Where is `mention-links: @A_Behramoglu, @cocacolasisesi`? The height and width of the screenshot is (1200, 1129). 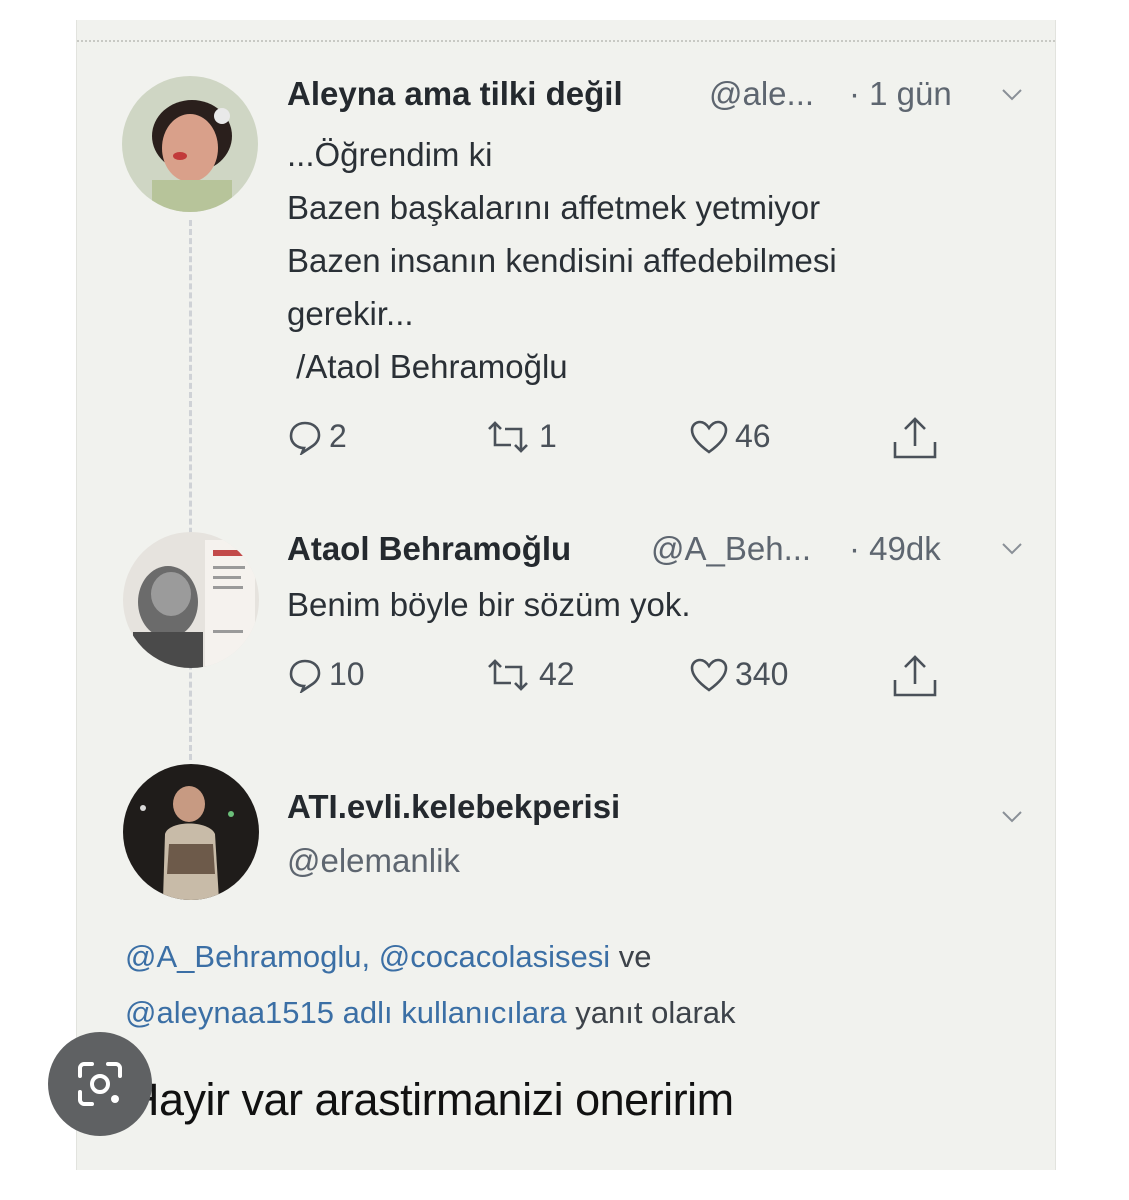
mention-links: @A_Behramoglu, @cocacolasisesi is located at coordinates (367, 956).